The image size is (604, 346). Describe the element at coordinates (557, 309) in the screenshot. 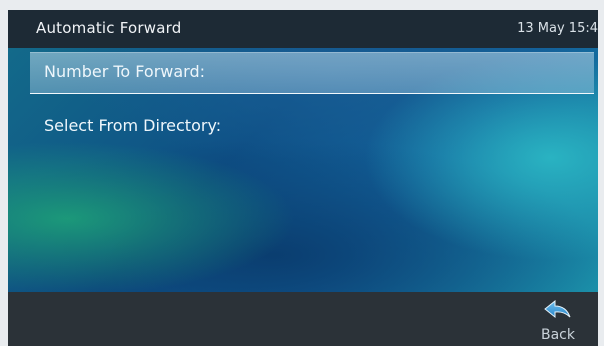

I see `back-arrow-icon` at that location.